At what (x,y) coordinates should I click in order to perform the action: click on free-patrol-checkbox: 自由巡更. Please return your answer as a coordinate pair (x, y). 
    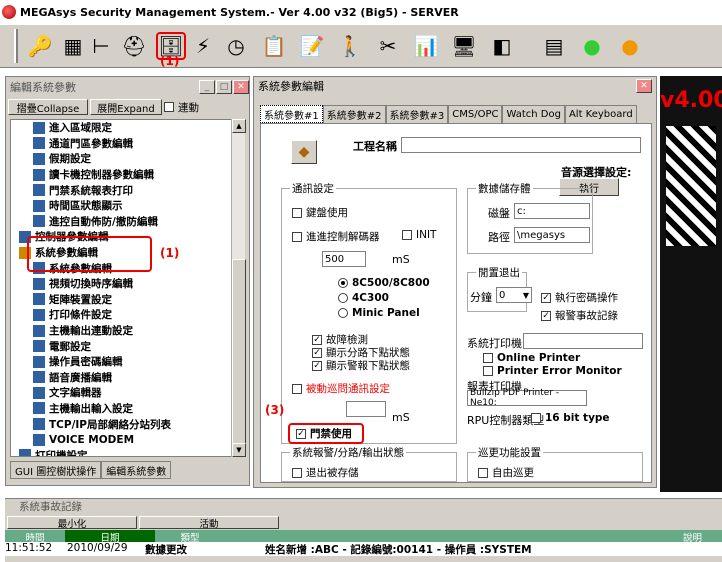
    Looking at the image, I should click on (506, 472).